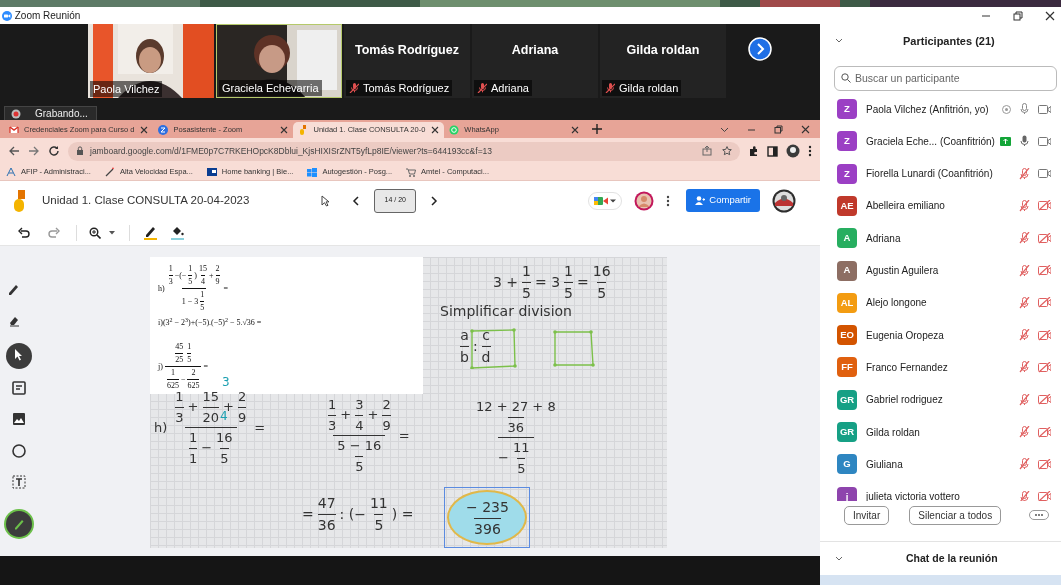 This screenshot has height=585, width=1061. What do you see at coordinates (907, 367) in the screenshot?
I see `participant-name: Franco Fernandez` at bounding box center [907, 367].